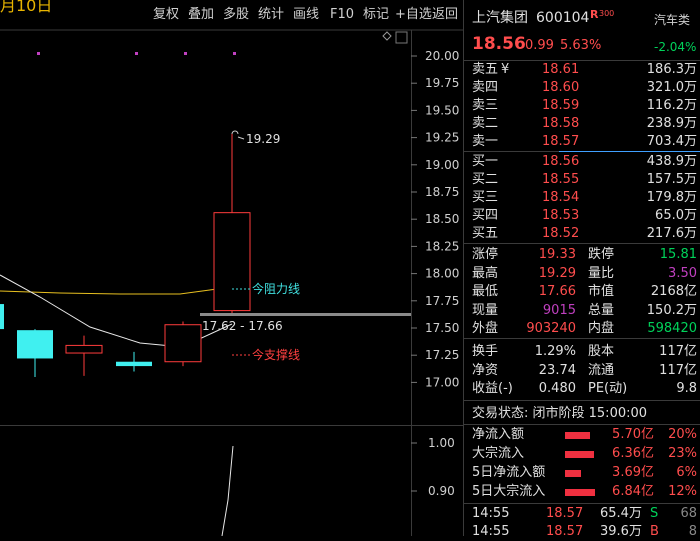 This screenshot has width=700, height=541. I want to click on ask-price: 18.60, so click(561, 87).